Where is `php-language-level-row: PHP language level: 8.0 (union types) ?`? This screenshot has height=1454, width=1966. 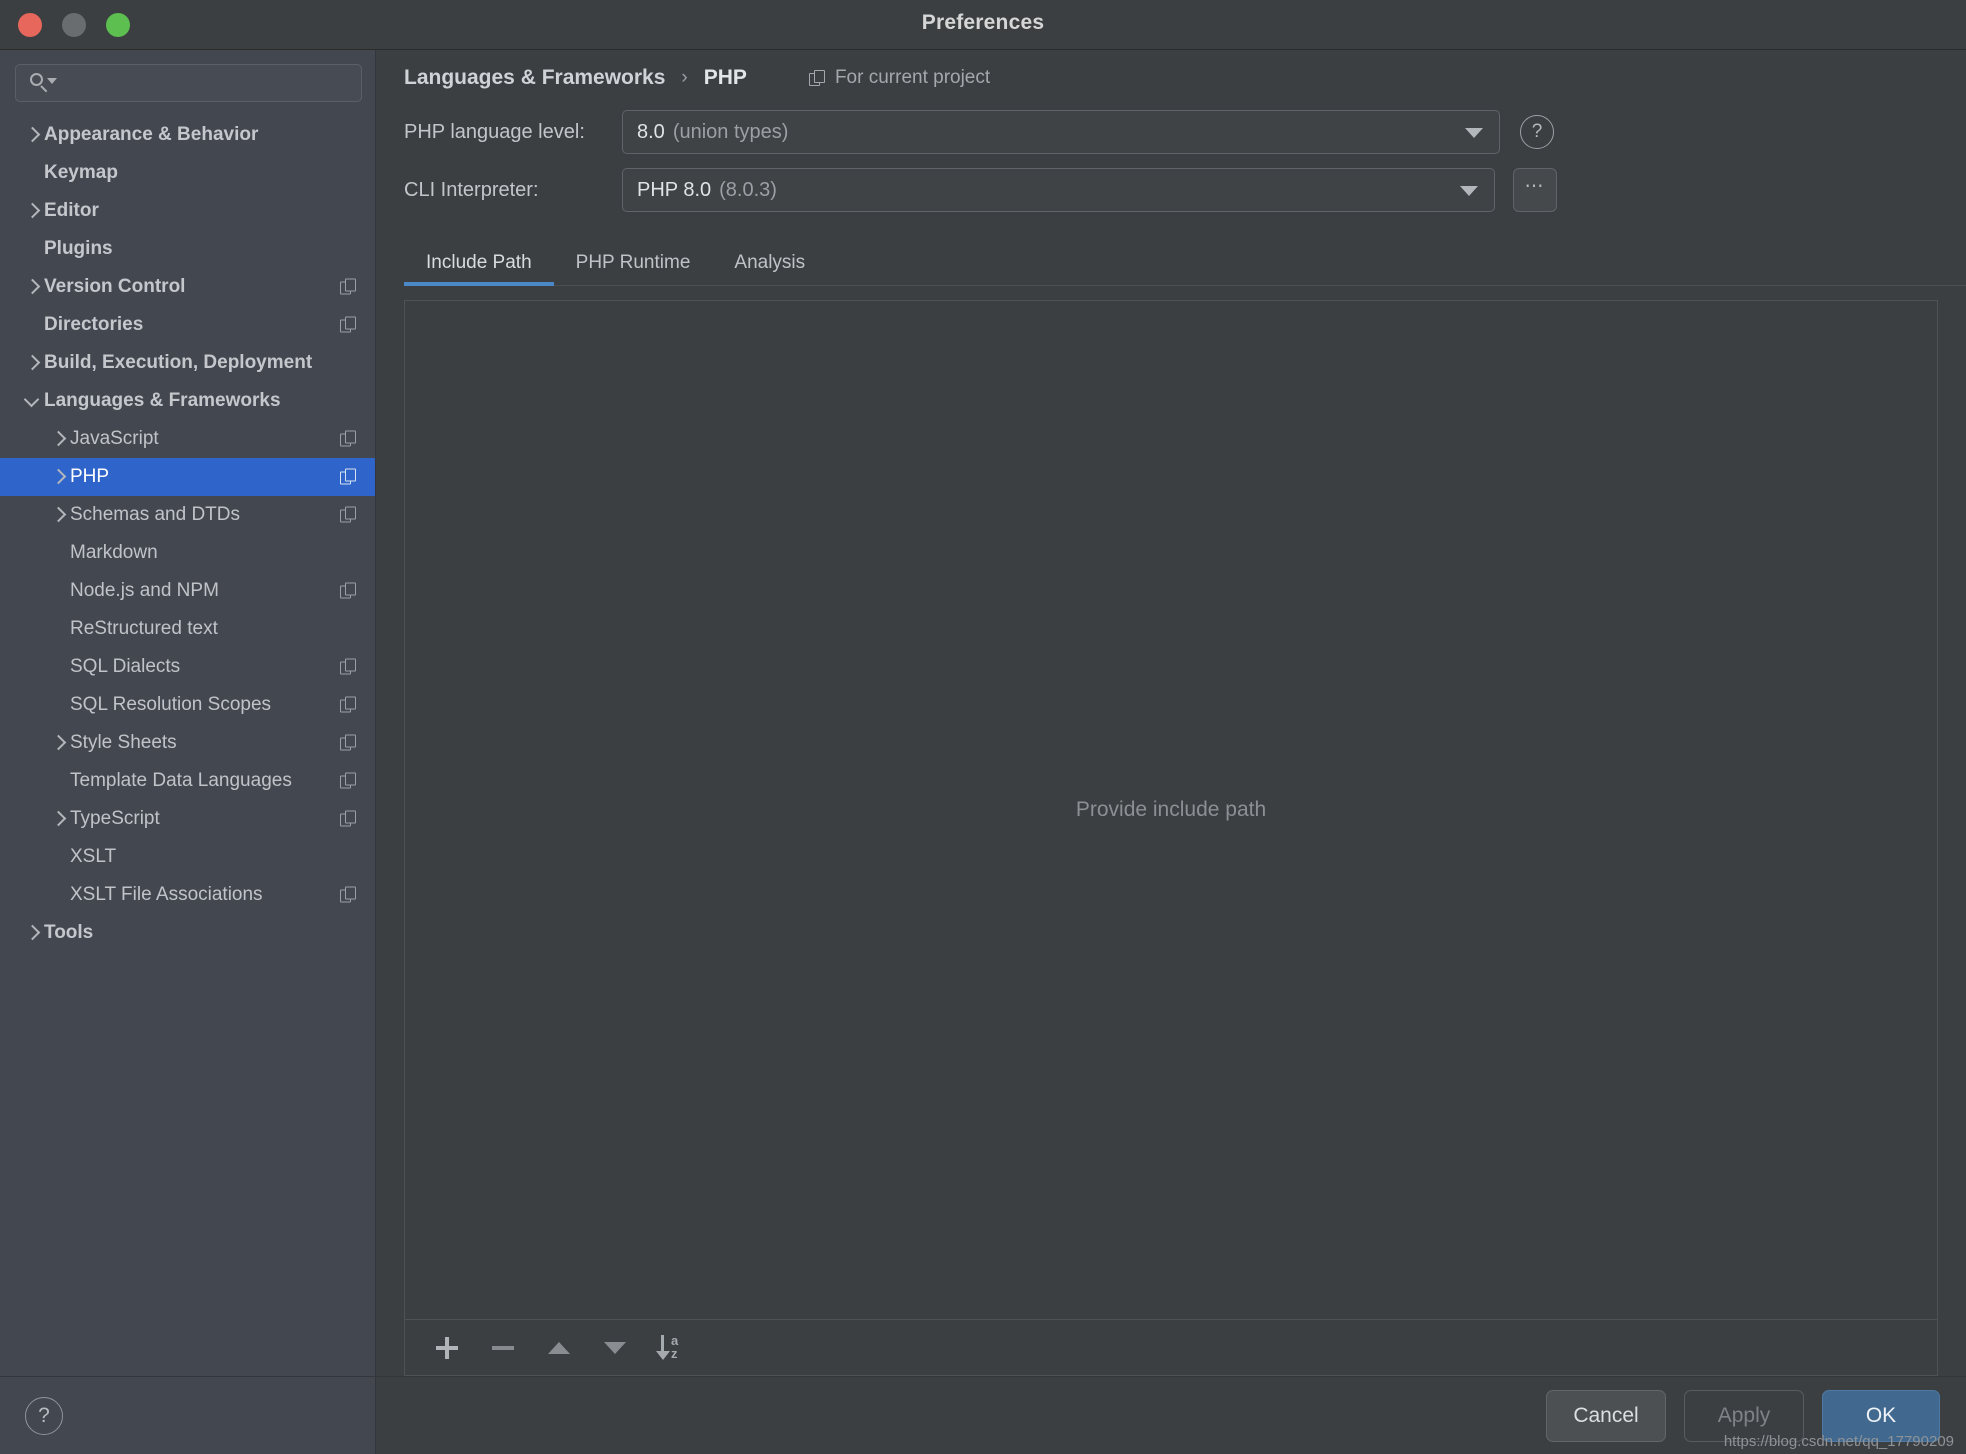 php-language-level-row: PHP language level: 8.0 (union types) ? is located at coordinates (1171, 132).